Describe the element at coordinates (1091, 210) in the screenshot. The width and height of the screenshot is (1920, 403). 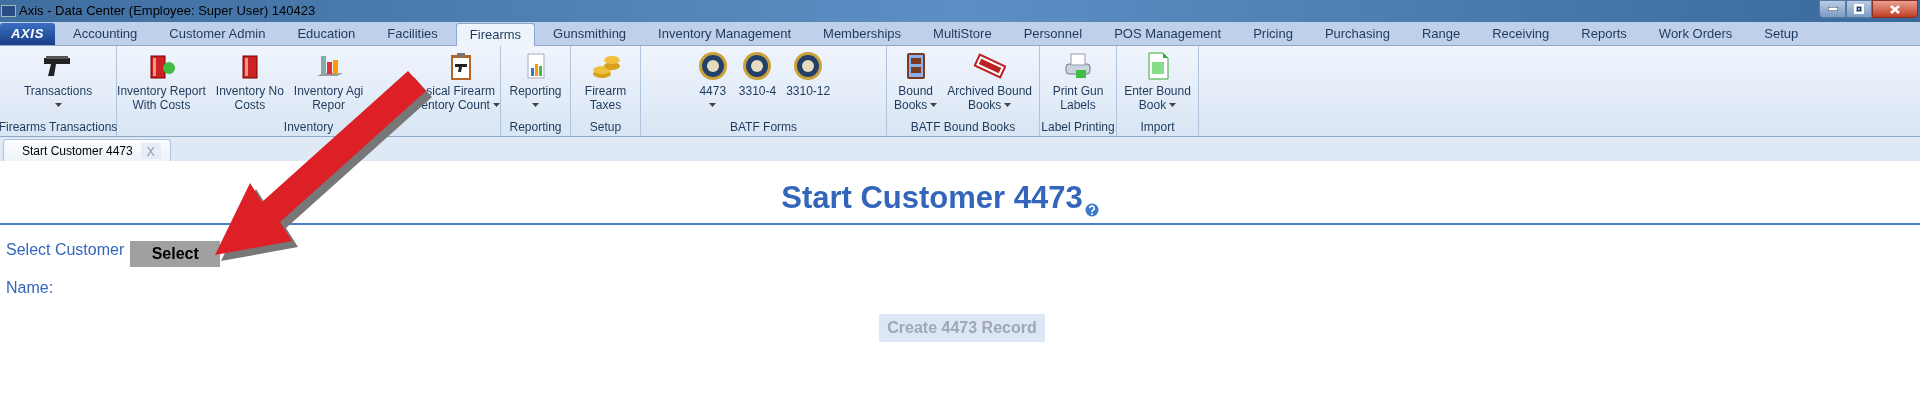
I see `help-icon` at that location.